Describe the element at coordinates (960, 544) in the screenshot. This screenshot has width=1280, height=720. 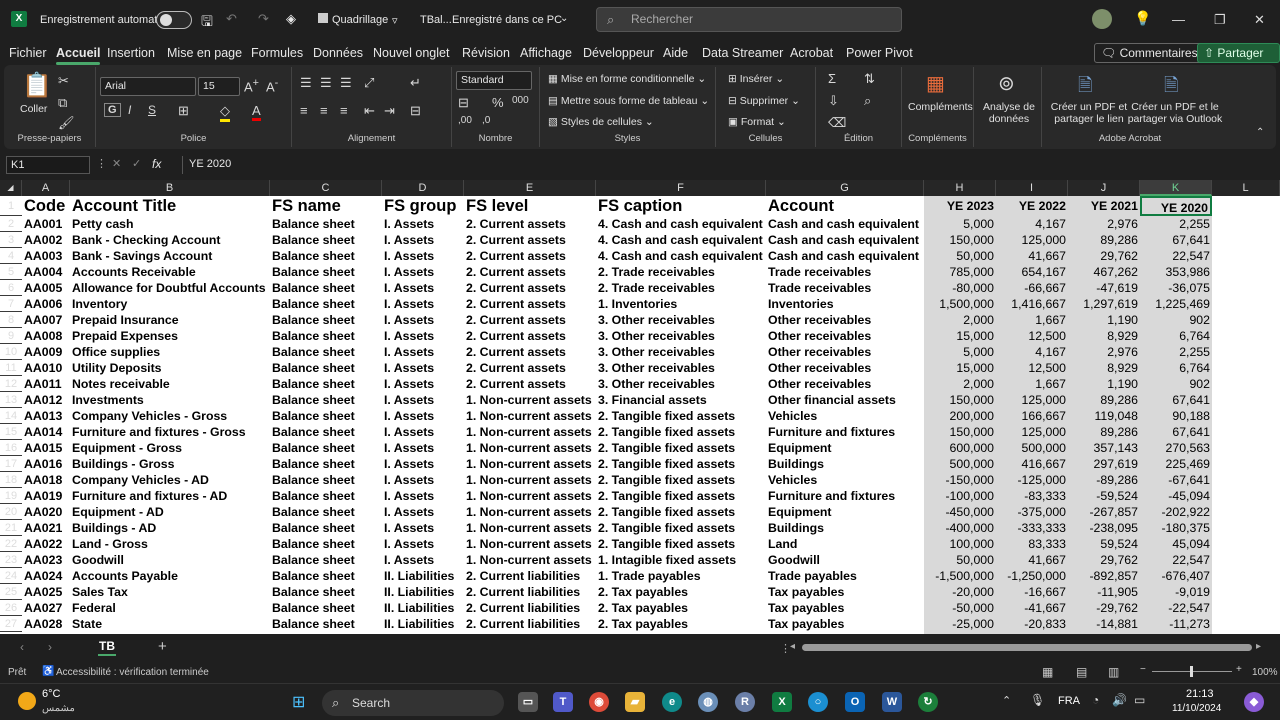
I see `table-cell: 100,000` at that location.